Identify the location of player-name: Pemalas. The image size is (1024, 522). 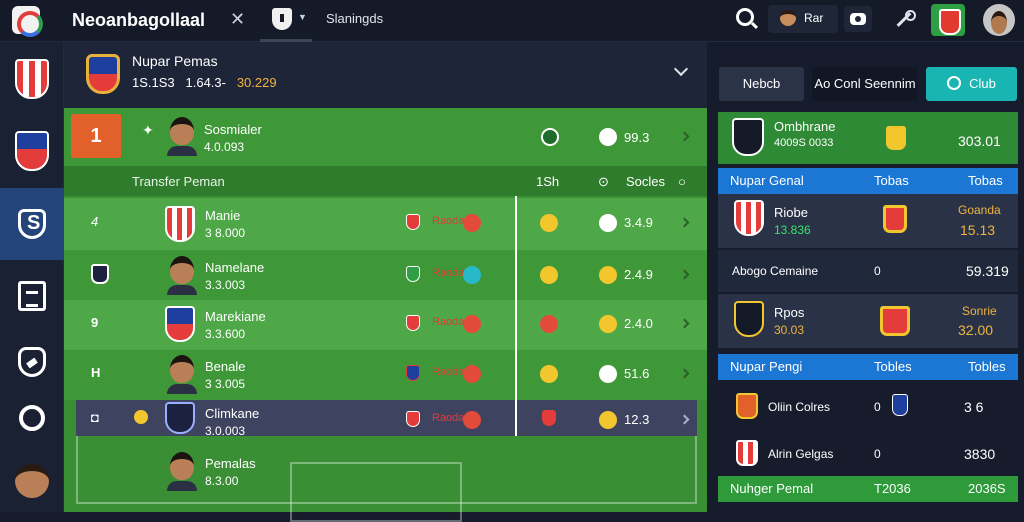
(230, 463).